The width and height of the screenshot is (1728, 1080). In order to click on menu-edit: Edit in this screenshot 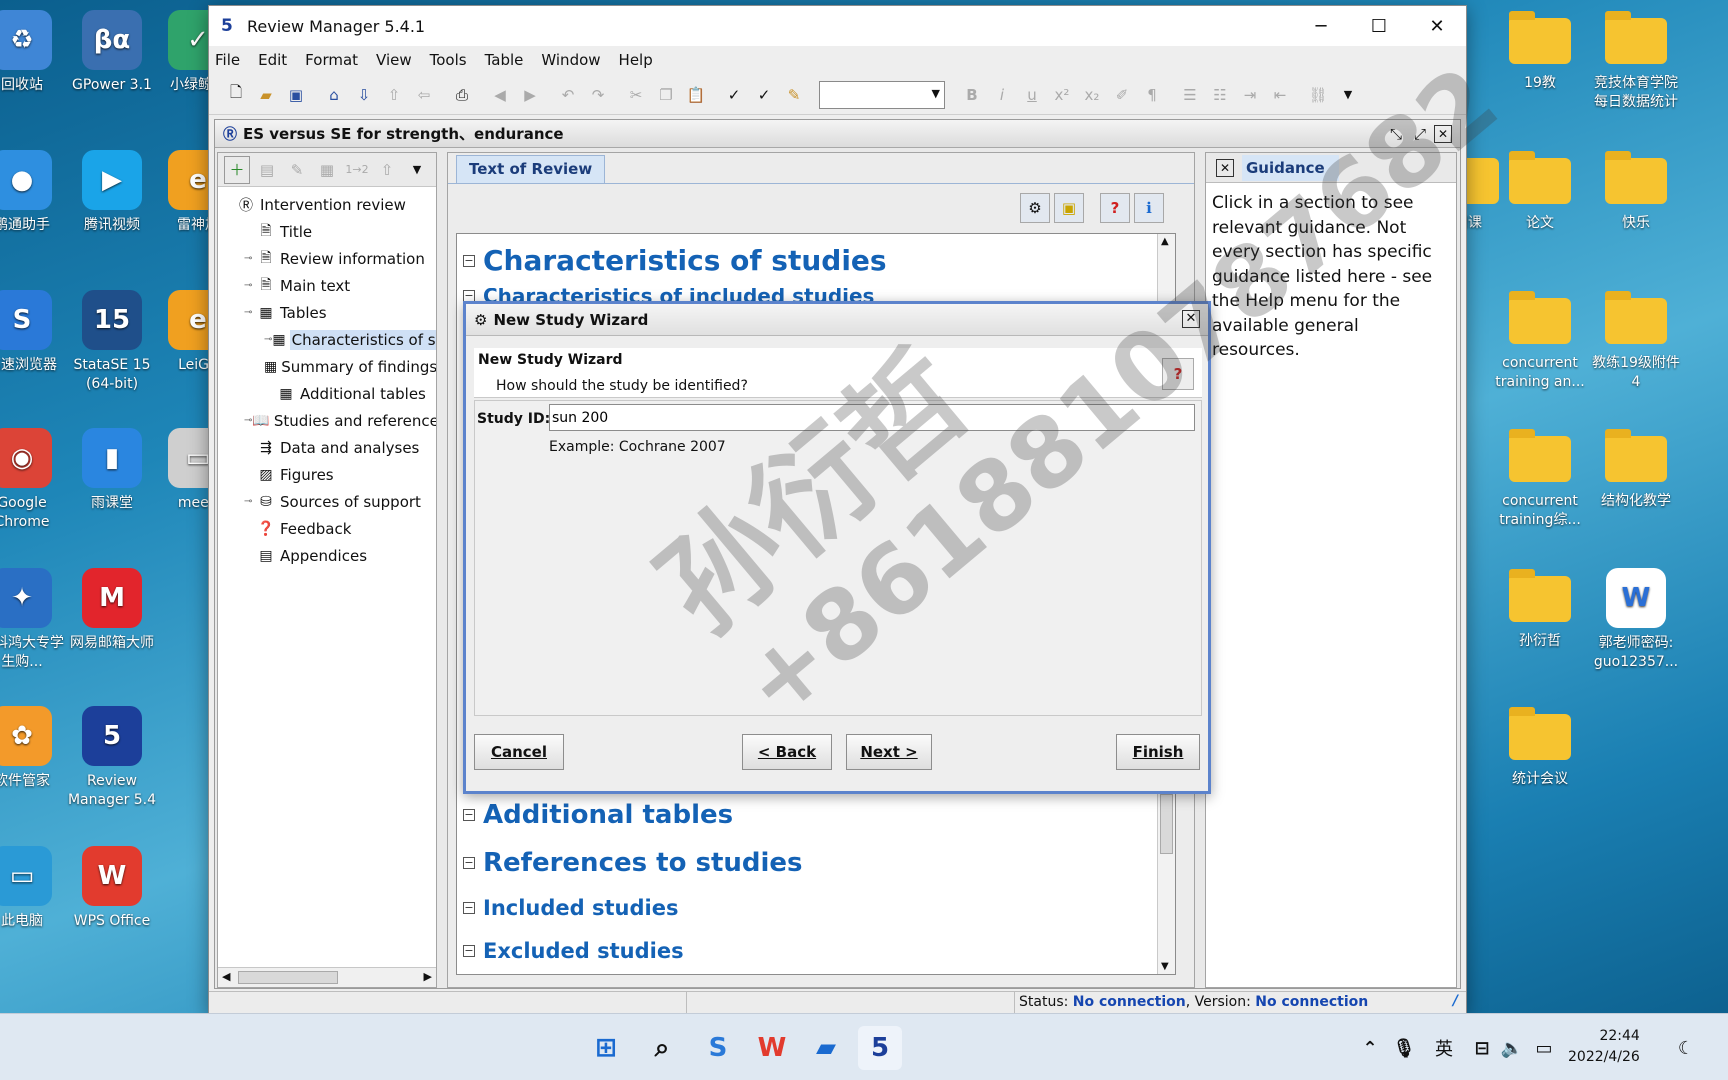, I will do `click(272, 60)`.